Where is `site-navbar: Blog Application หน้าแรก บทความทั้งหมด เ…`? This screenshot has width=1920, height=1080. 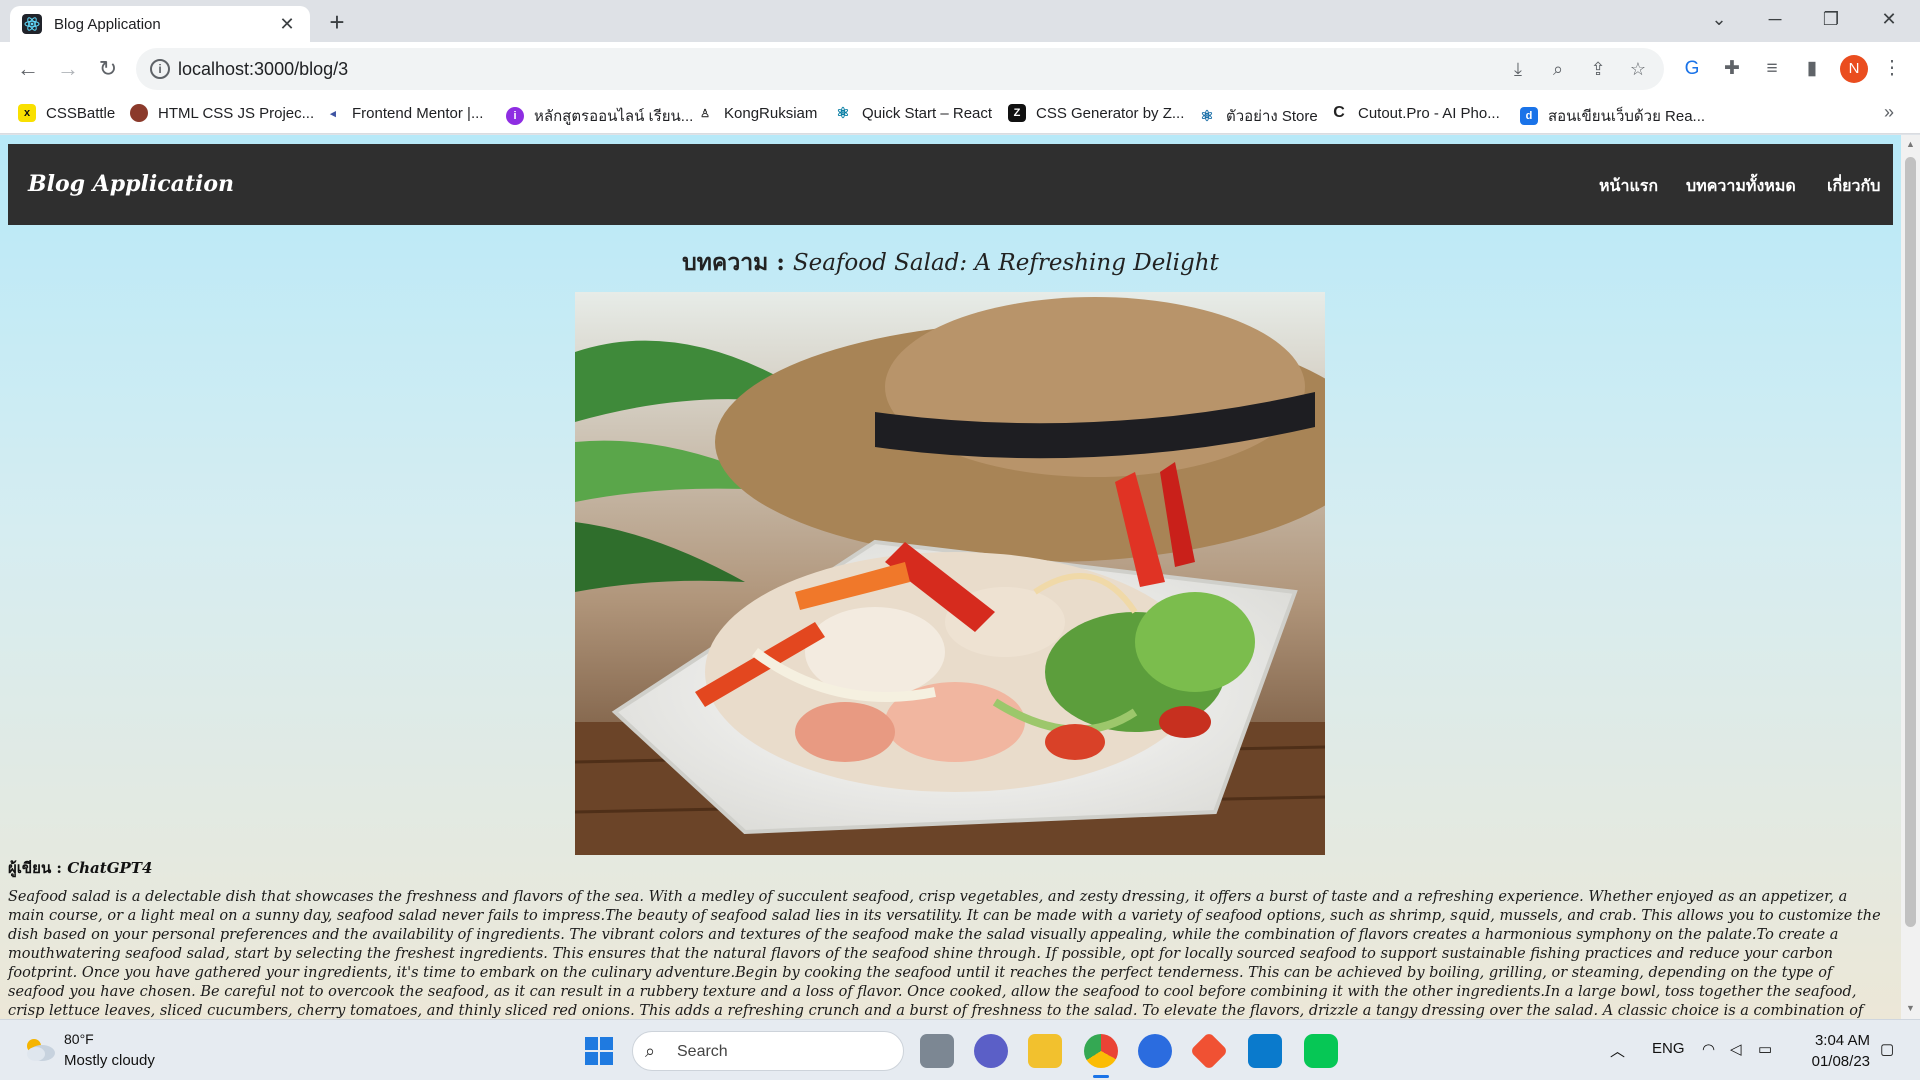
site-navbar: Blog Application หน้าแรก บทความทั้งหมด เ… is located at coordinates (950, 184).